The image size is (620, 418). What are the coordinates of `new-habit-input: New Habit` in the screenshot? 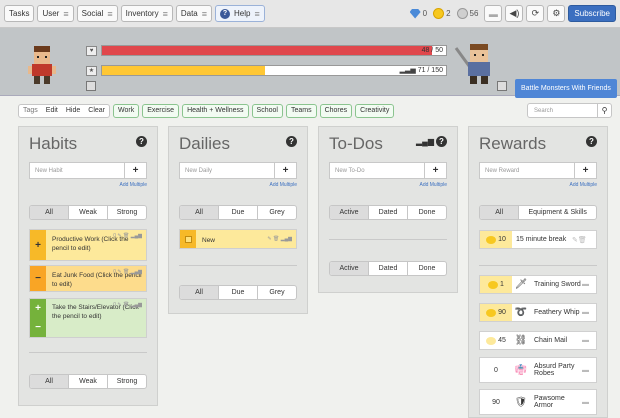 It's located at (77, 171).